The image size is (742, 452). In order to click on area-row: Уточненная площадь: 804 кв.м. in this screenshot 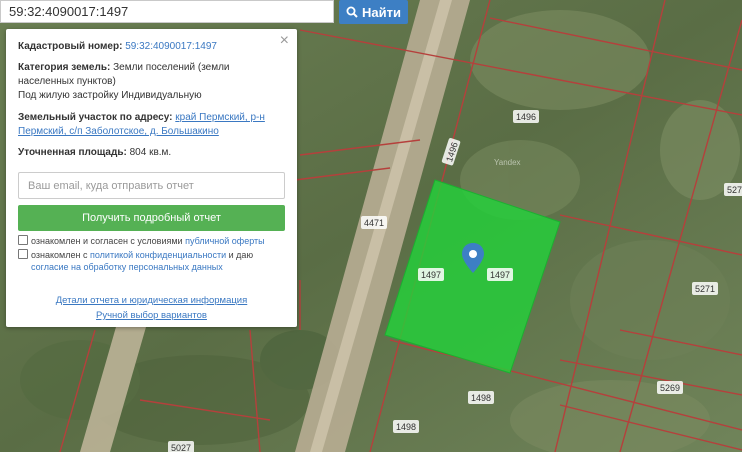, I will do `click(150, 153)`.